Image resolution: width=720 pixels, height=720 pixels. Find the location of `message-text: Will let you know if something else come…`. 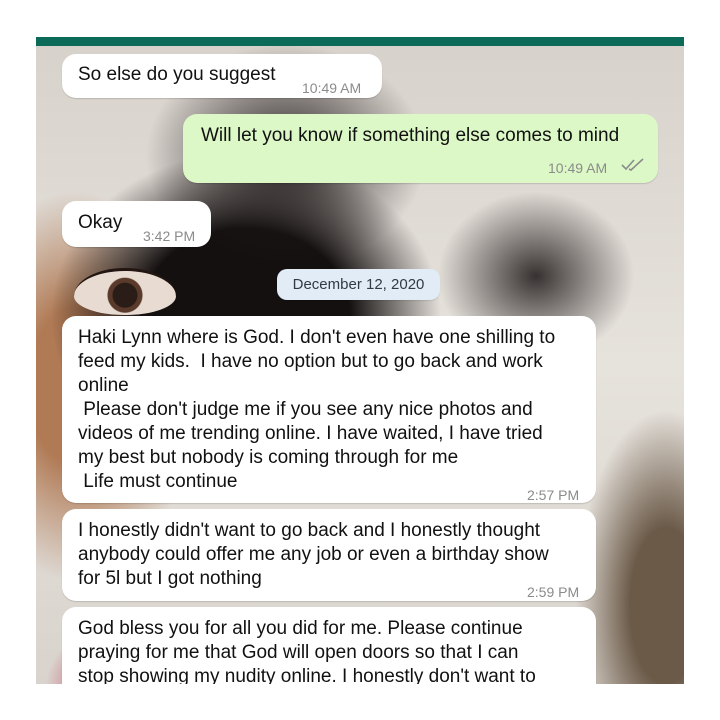

message-text: Will let you know if something else come… is located at coordinates (410, 135).